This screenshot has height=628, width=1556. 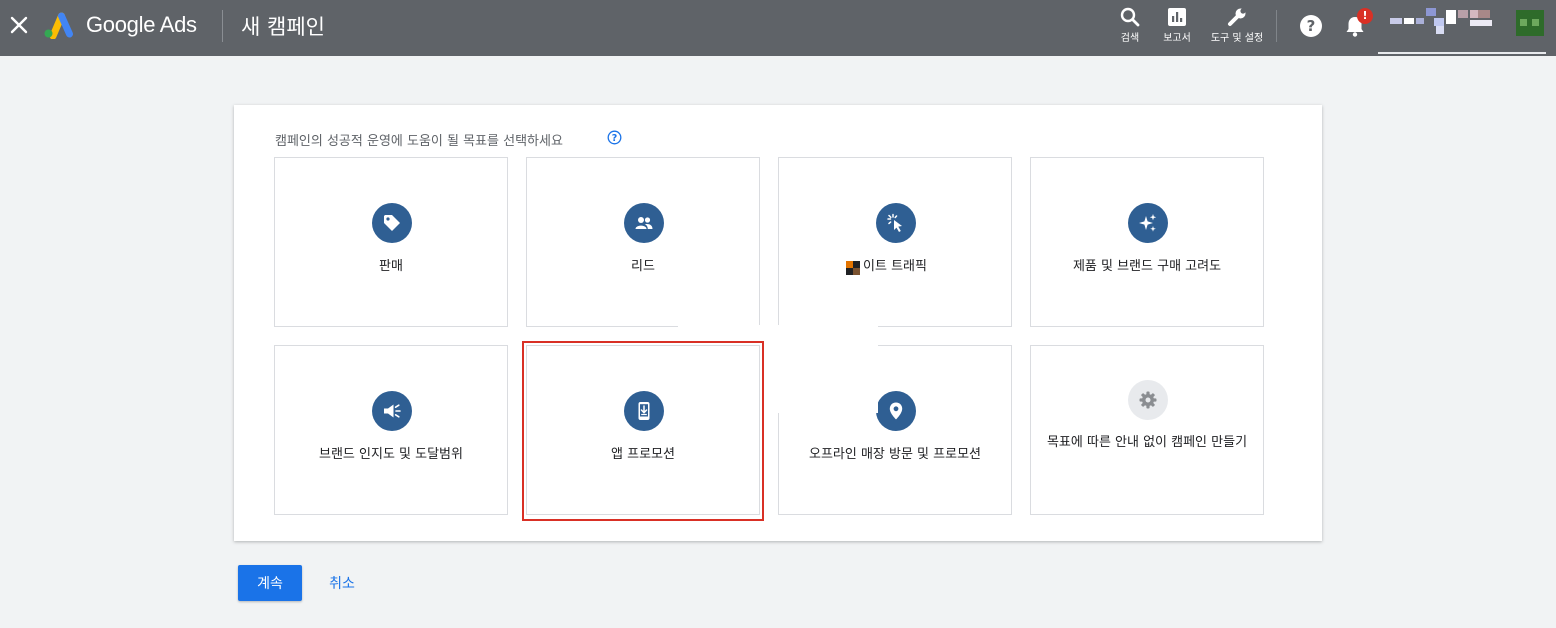 What do you see at coordinates (644, 411) in the screenshot?
I see `phone-download-icon` at bounding box center [644, 411].